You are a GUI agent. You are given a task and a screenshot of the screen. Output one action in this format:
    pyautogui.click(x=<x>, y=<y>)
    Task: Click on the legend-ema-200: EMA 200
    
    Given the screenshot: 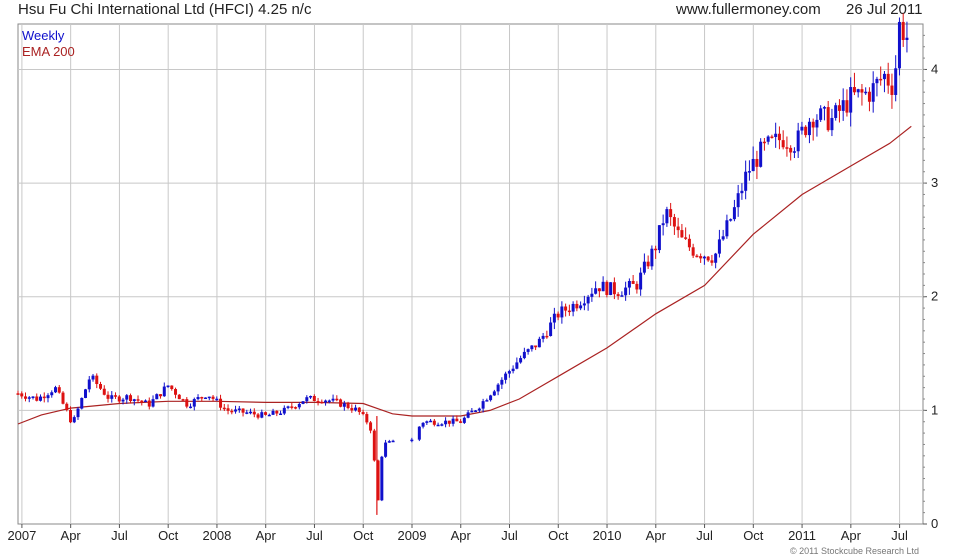 What is the action you would take?
    pyautogui.click(x=48, y=51)
    